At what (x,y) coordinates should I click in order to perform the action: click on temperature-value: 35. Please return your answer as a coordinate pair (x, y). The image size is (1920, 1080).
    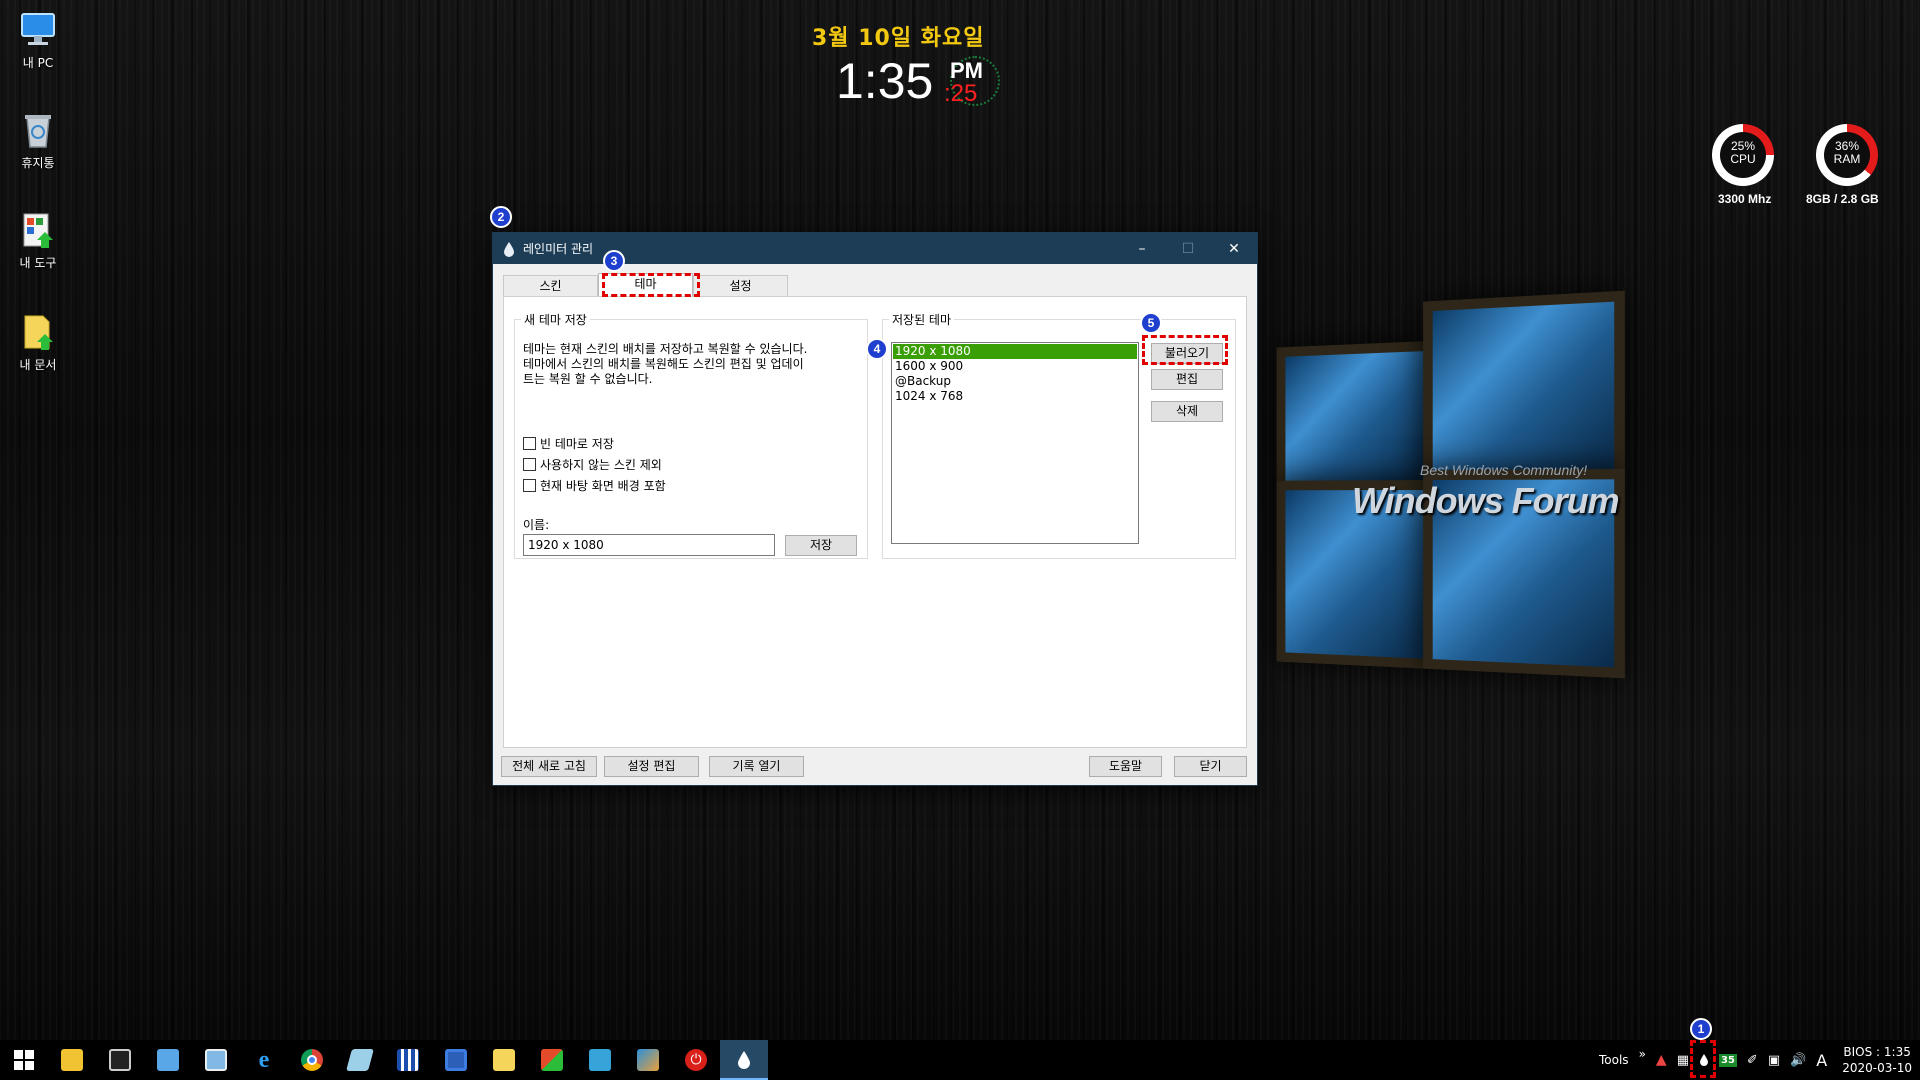
    Looking at the image, I should click on (1727, 1060).